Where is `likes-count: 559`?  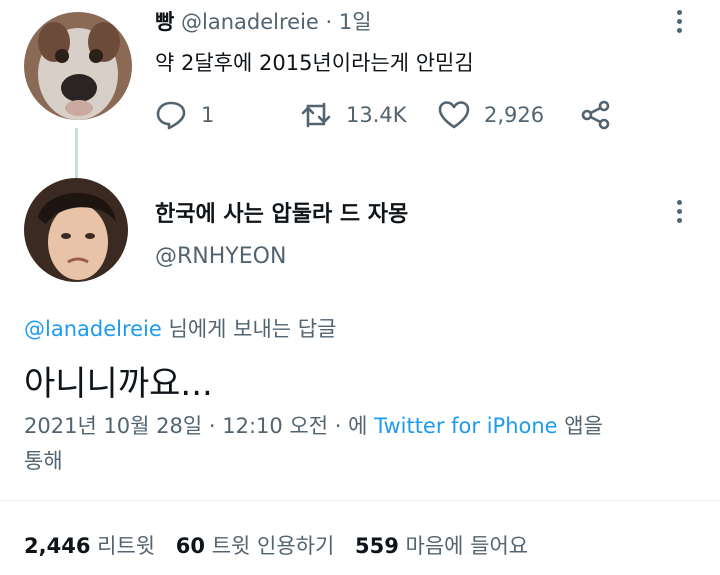
likes-count: 559 is located at coordinates (377, 546).